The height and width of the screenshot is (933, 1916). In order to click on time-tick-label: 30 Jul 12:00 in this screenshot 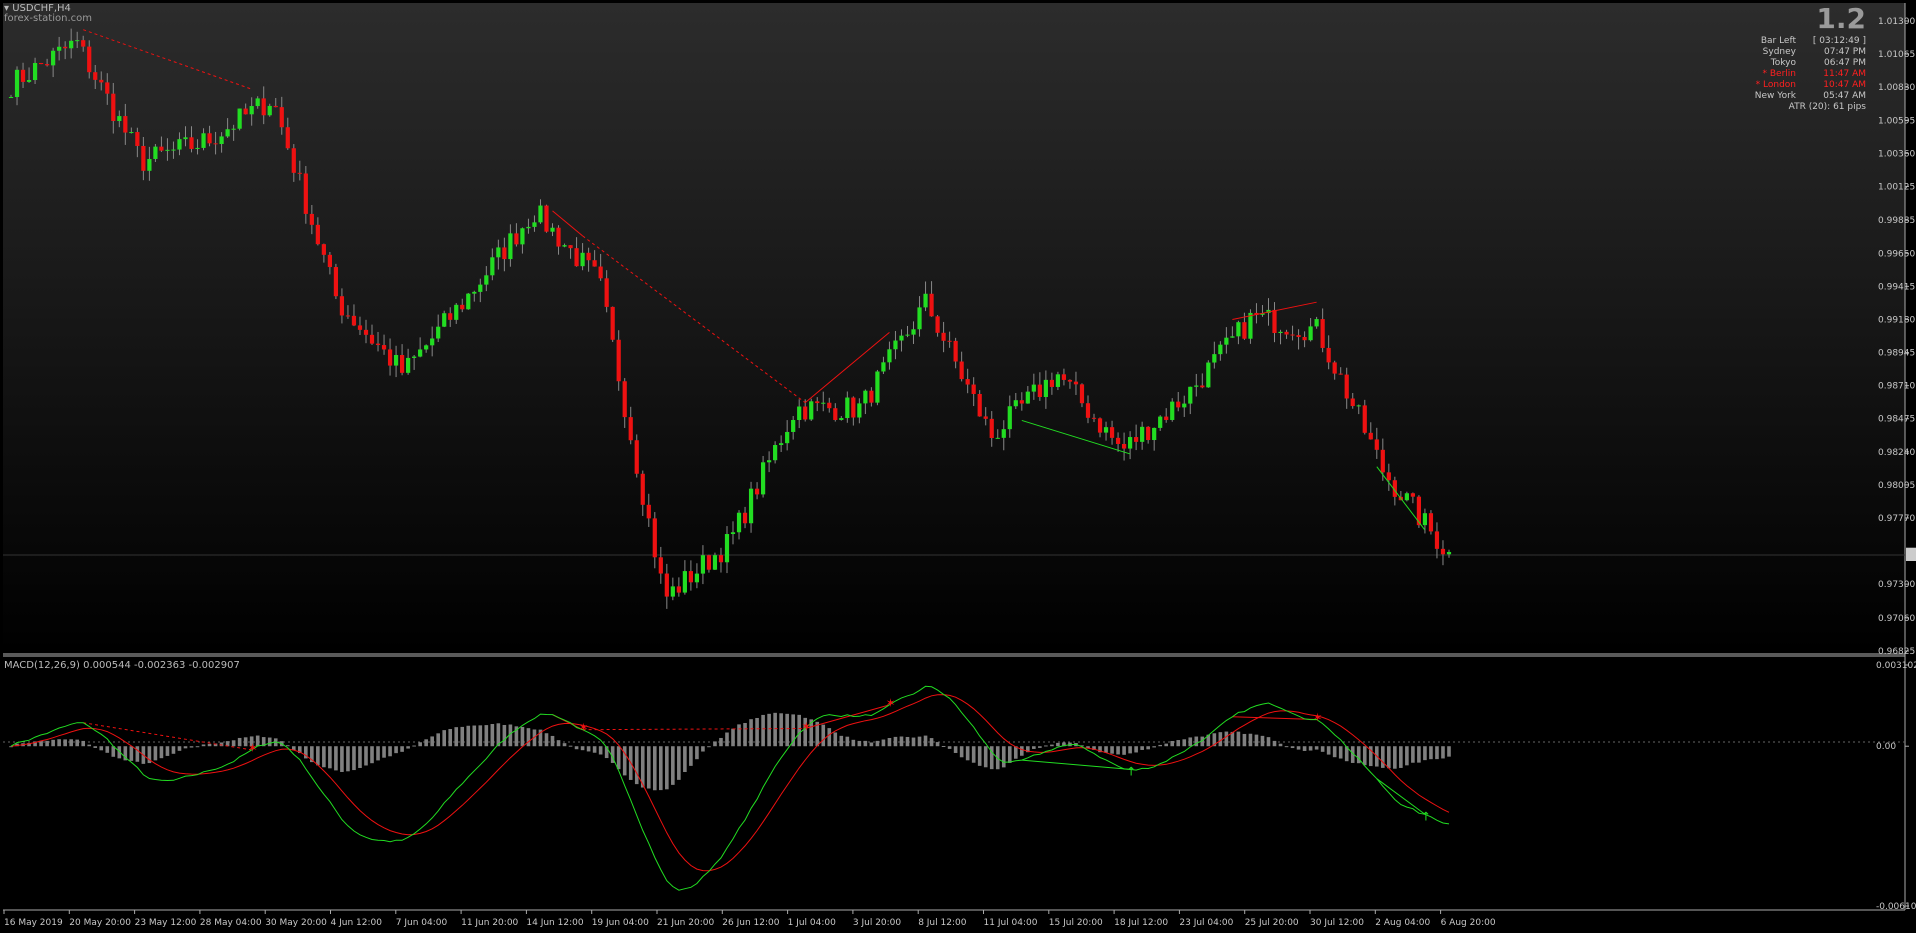, I will do `click(1337, 923)`.